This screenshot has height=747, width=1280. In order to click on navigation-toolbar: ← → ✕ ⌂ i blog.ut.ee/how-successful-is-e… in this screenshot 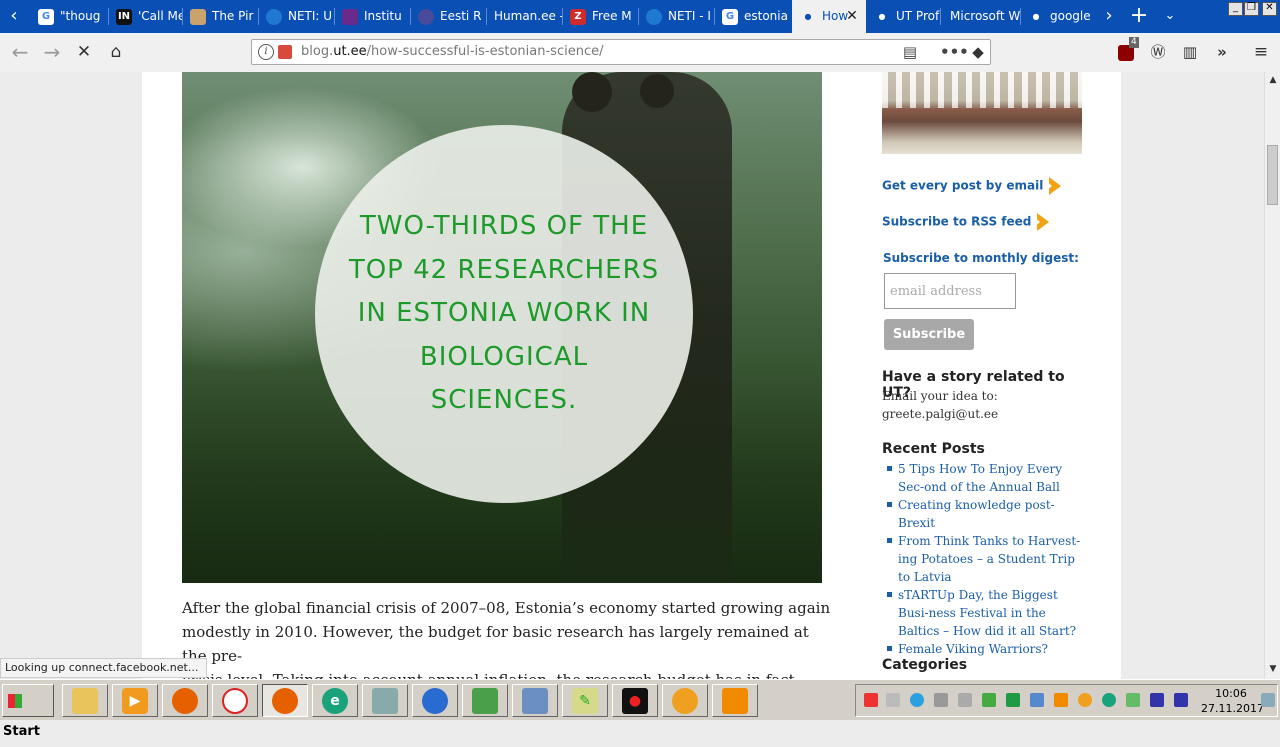, I will do `click(640, 53)`.